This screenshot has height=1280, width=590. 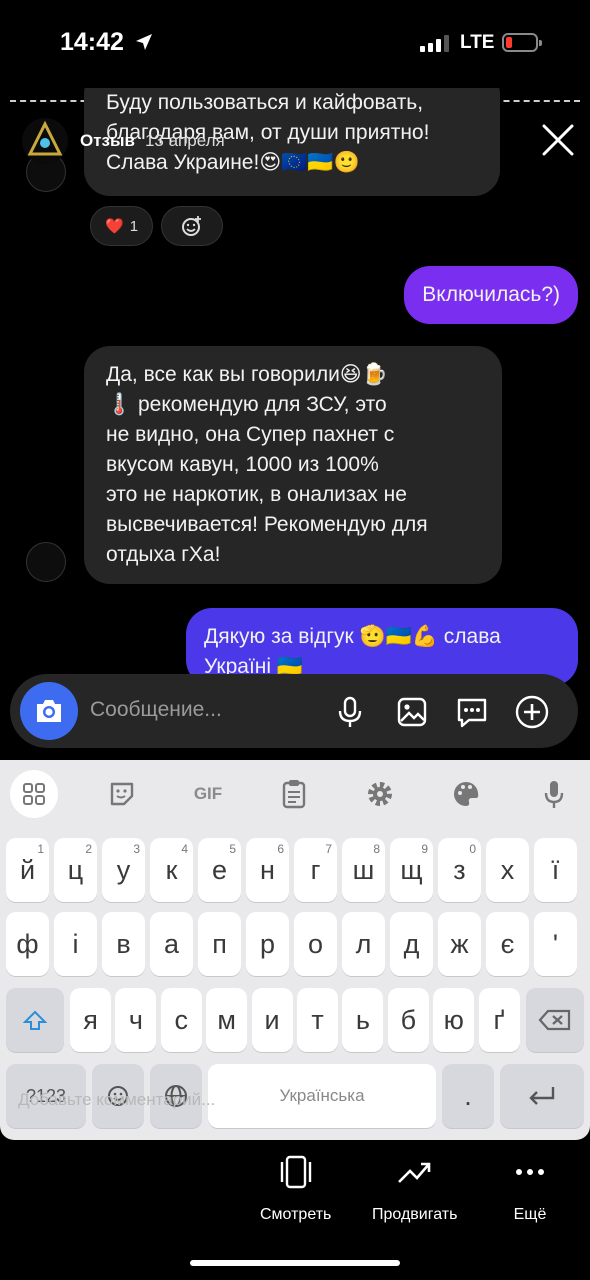 What do you see at coordinates (34, 794) in the screenshot?
I see `apps-grid-icon` at bounding box center [34, 794].